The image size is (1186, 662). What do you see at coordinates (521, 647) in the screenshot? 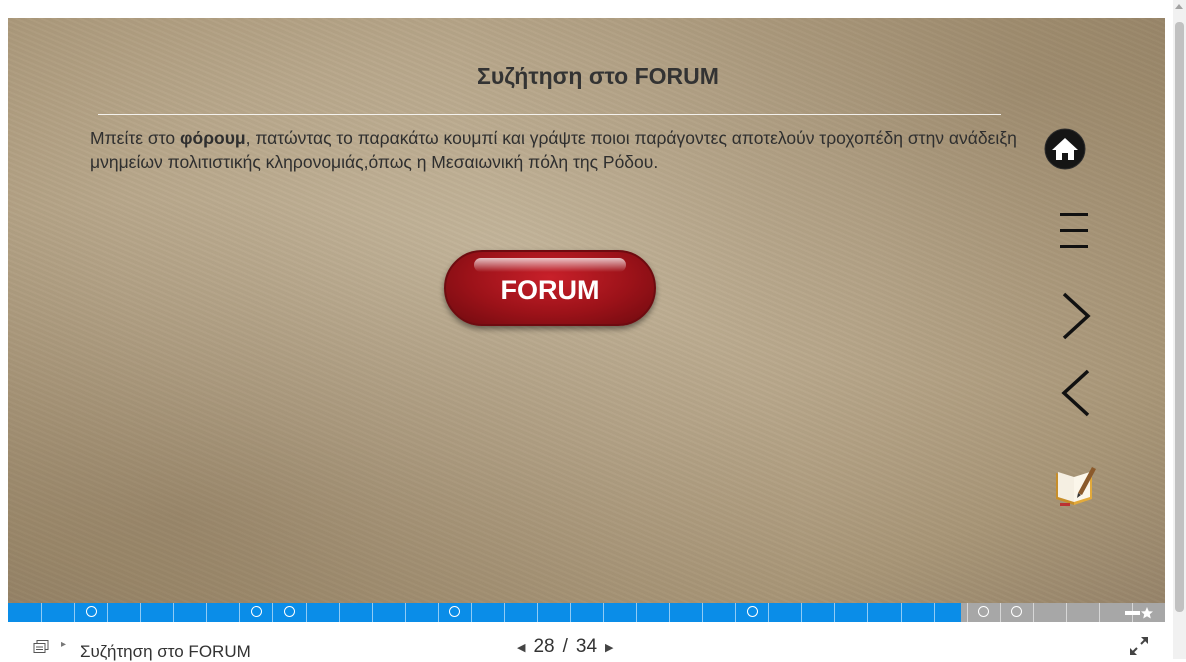
I see `page-prev-icon: ◀` at bounding box center [521, 647].